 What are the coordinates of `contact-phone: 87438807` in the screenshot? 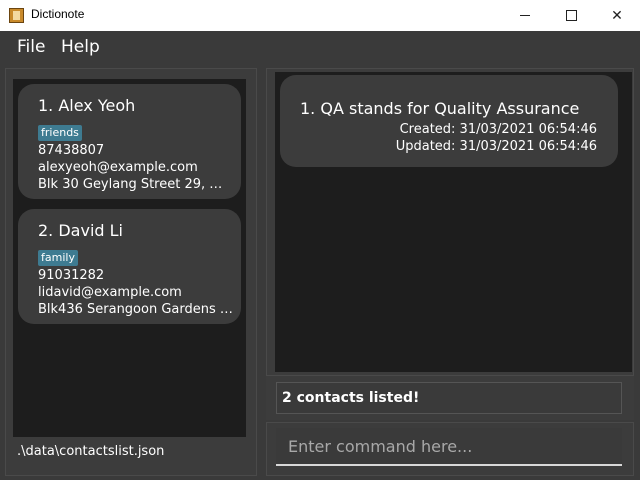 It's located at (71, 150).